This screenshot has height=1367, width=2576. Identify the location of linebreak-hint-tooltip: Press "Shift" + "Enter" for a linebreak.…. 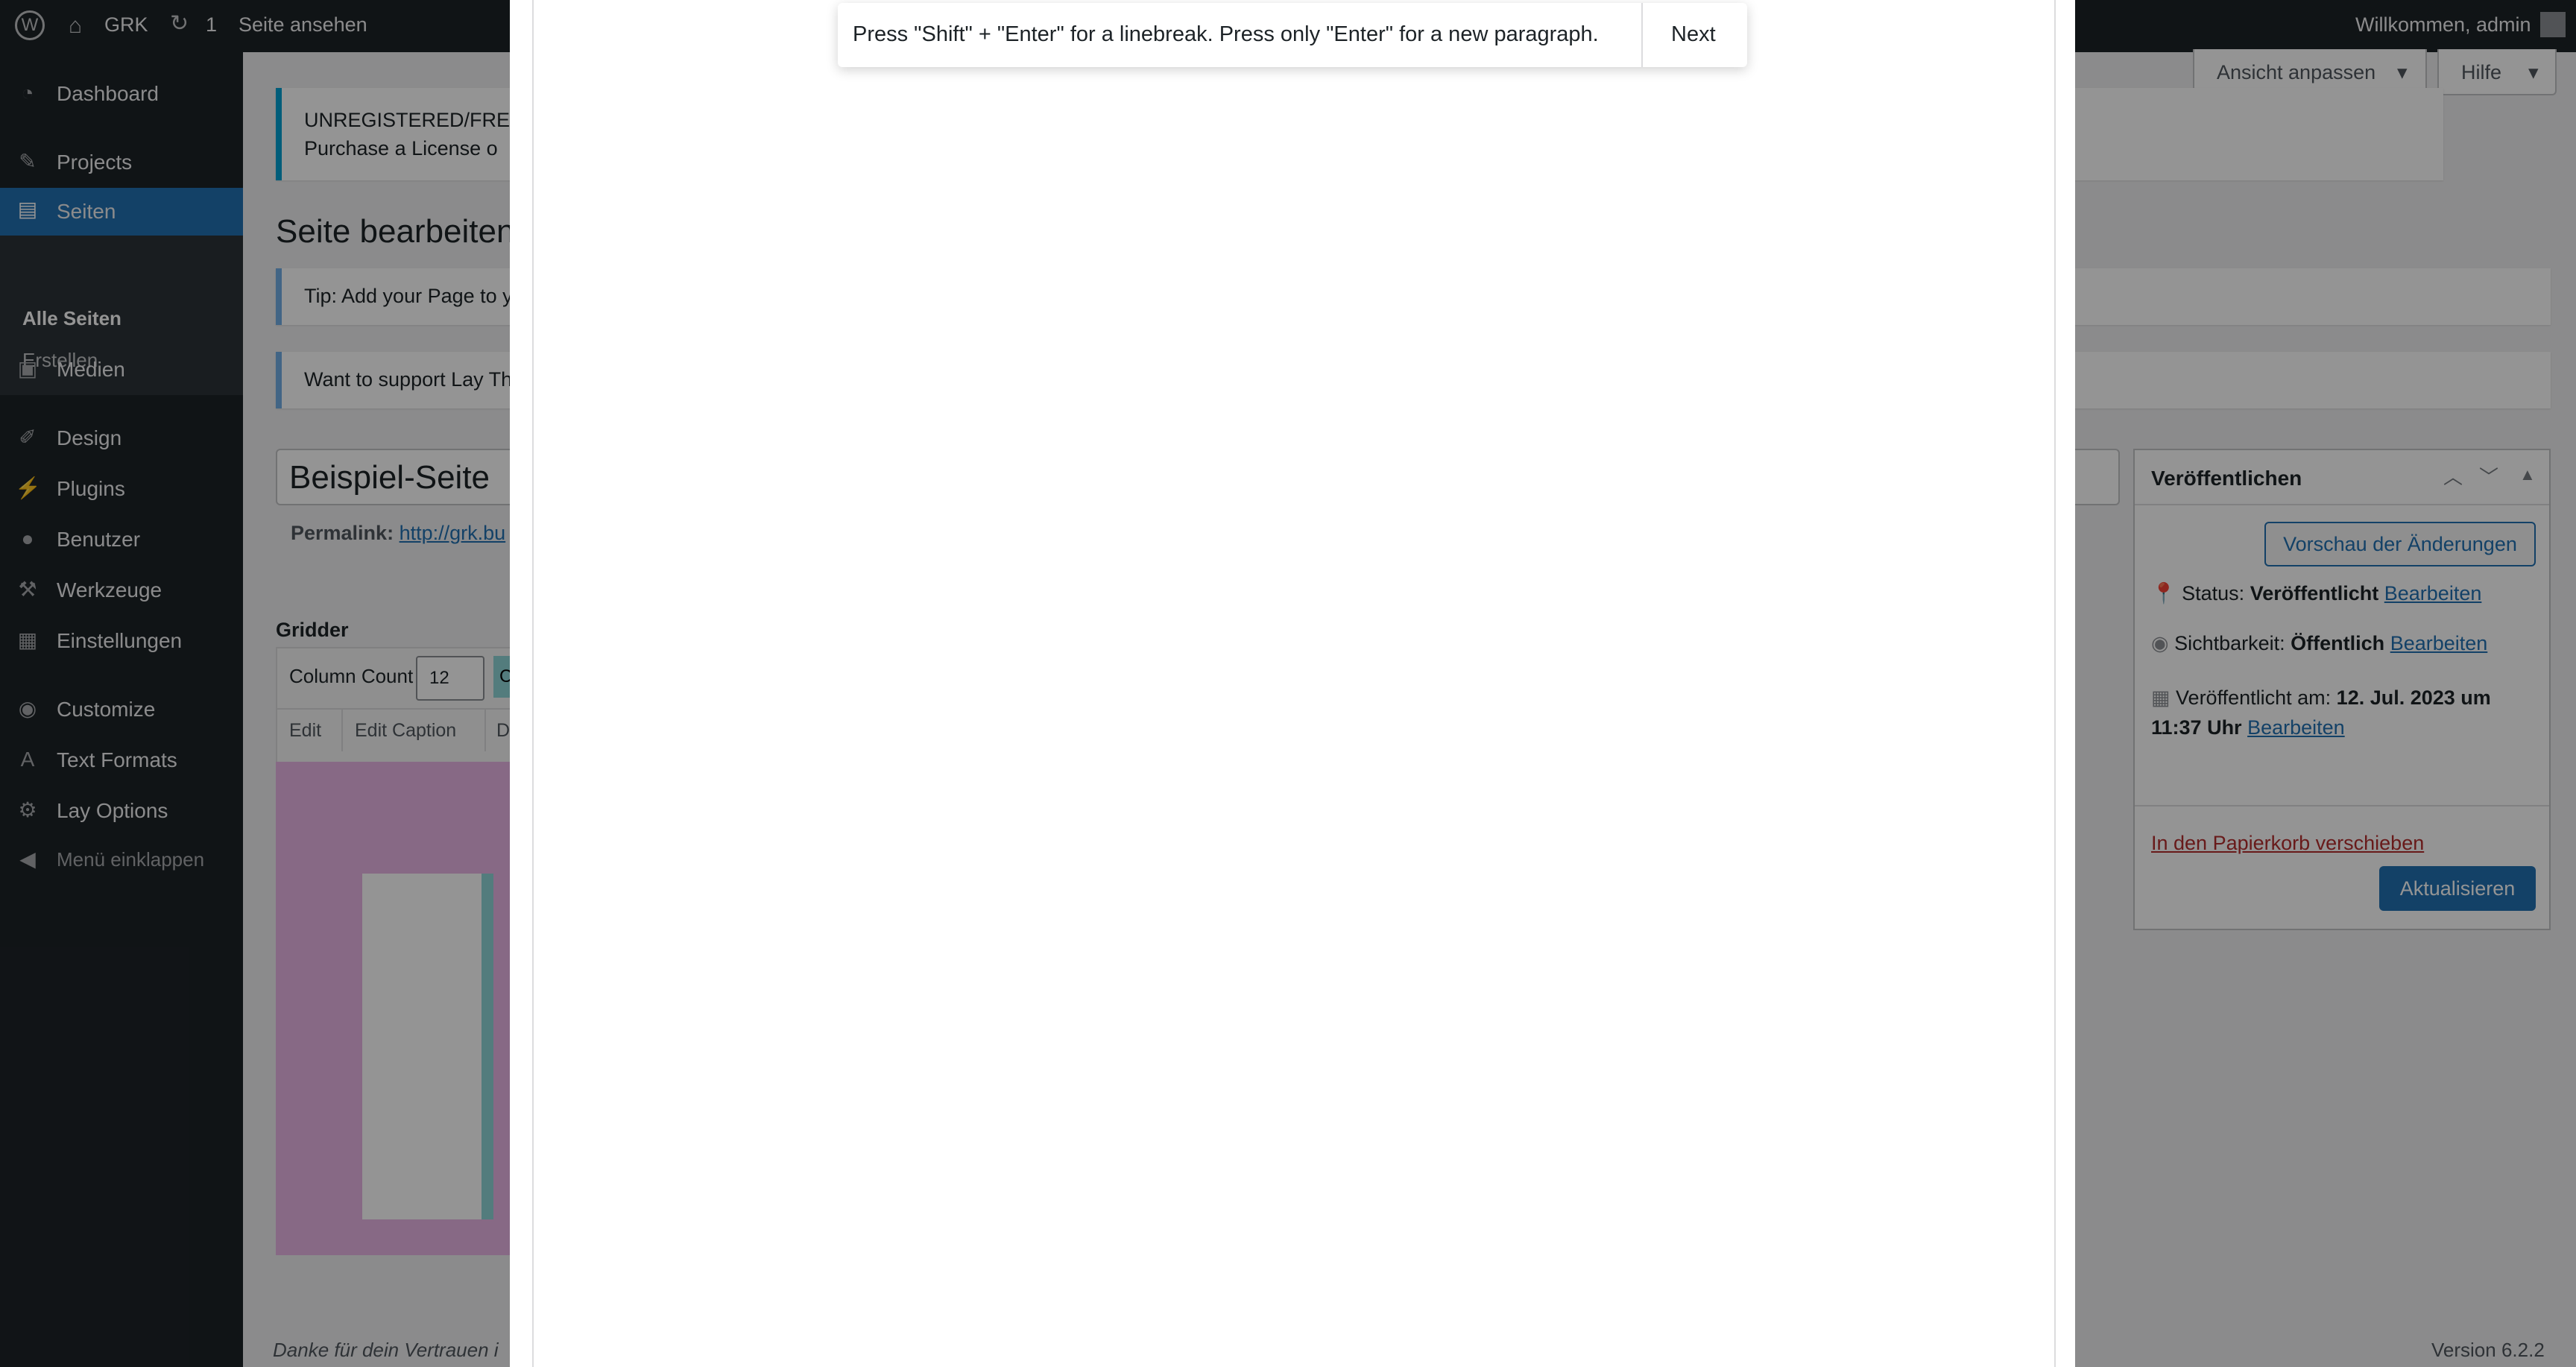
(1293, 35).